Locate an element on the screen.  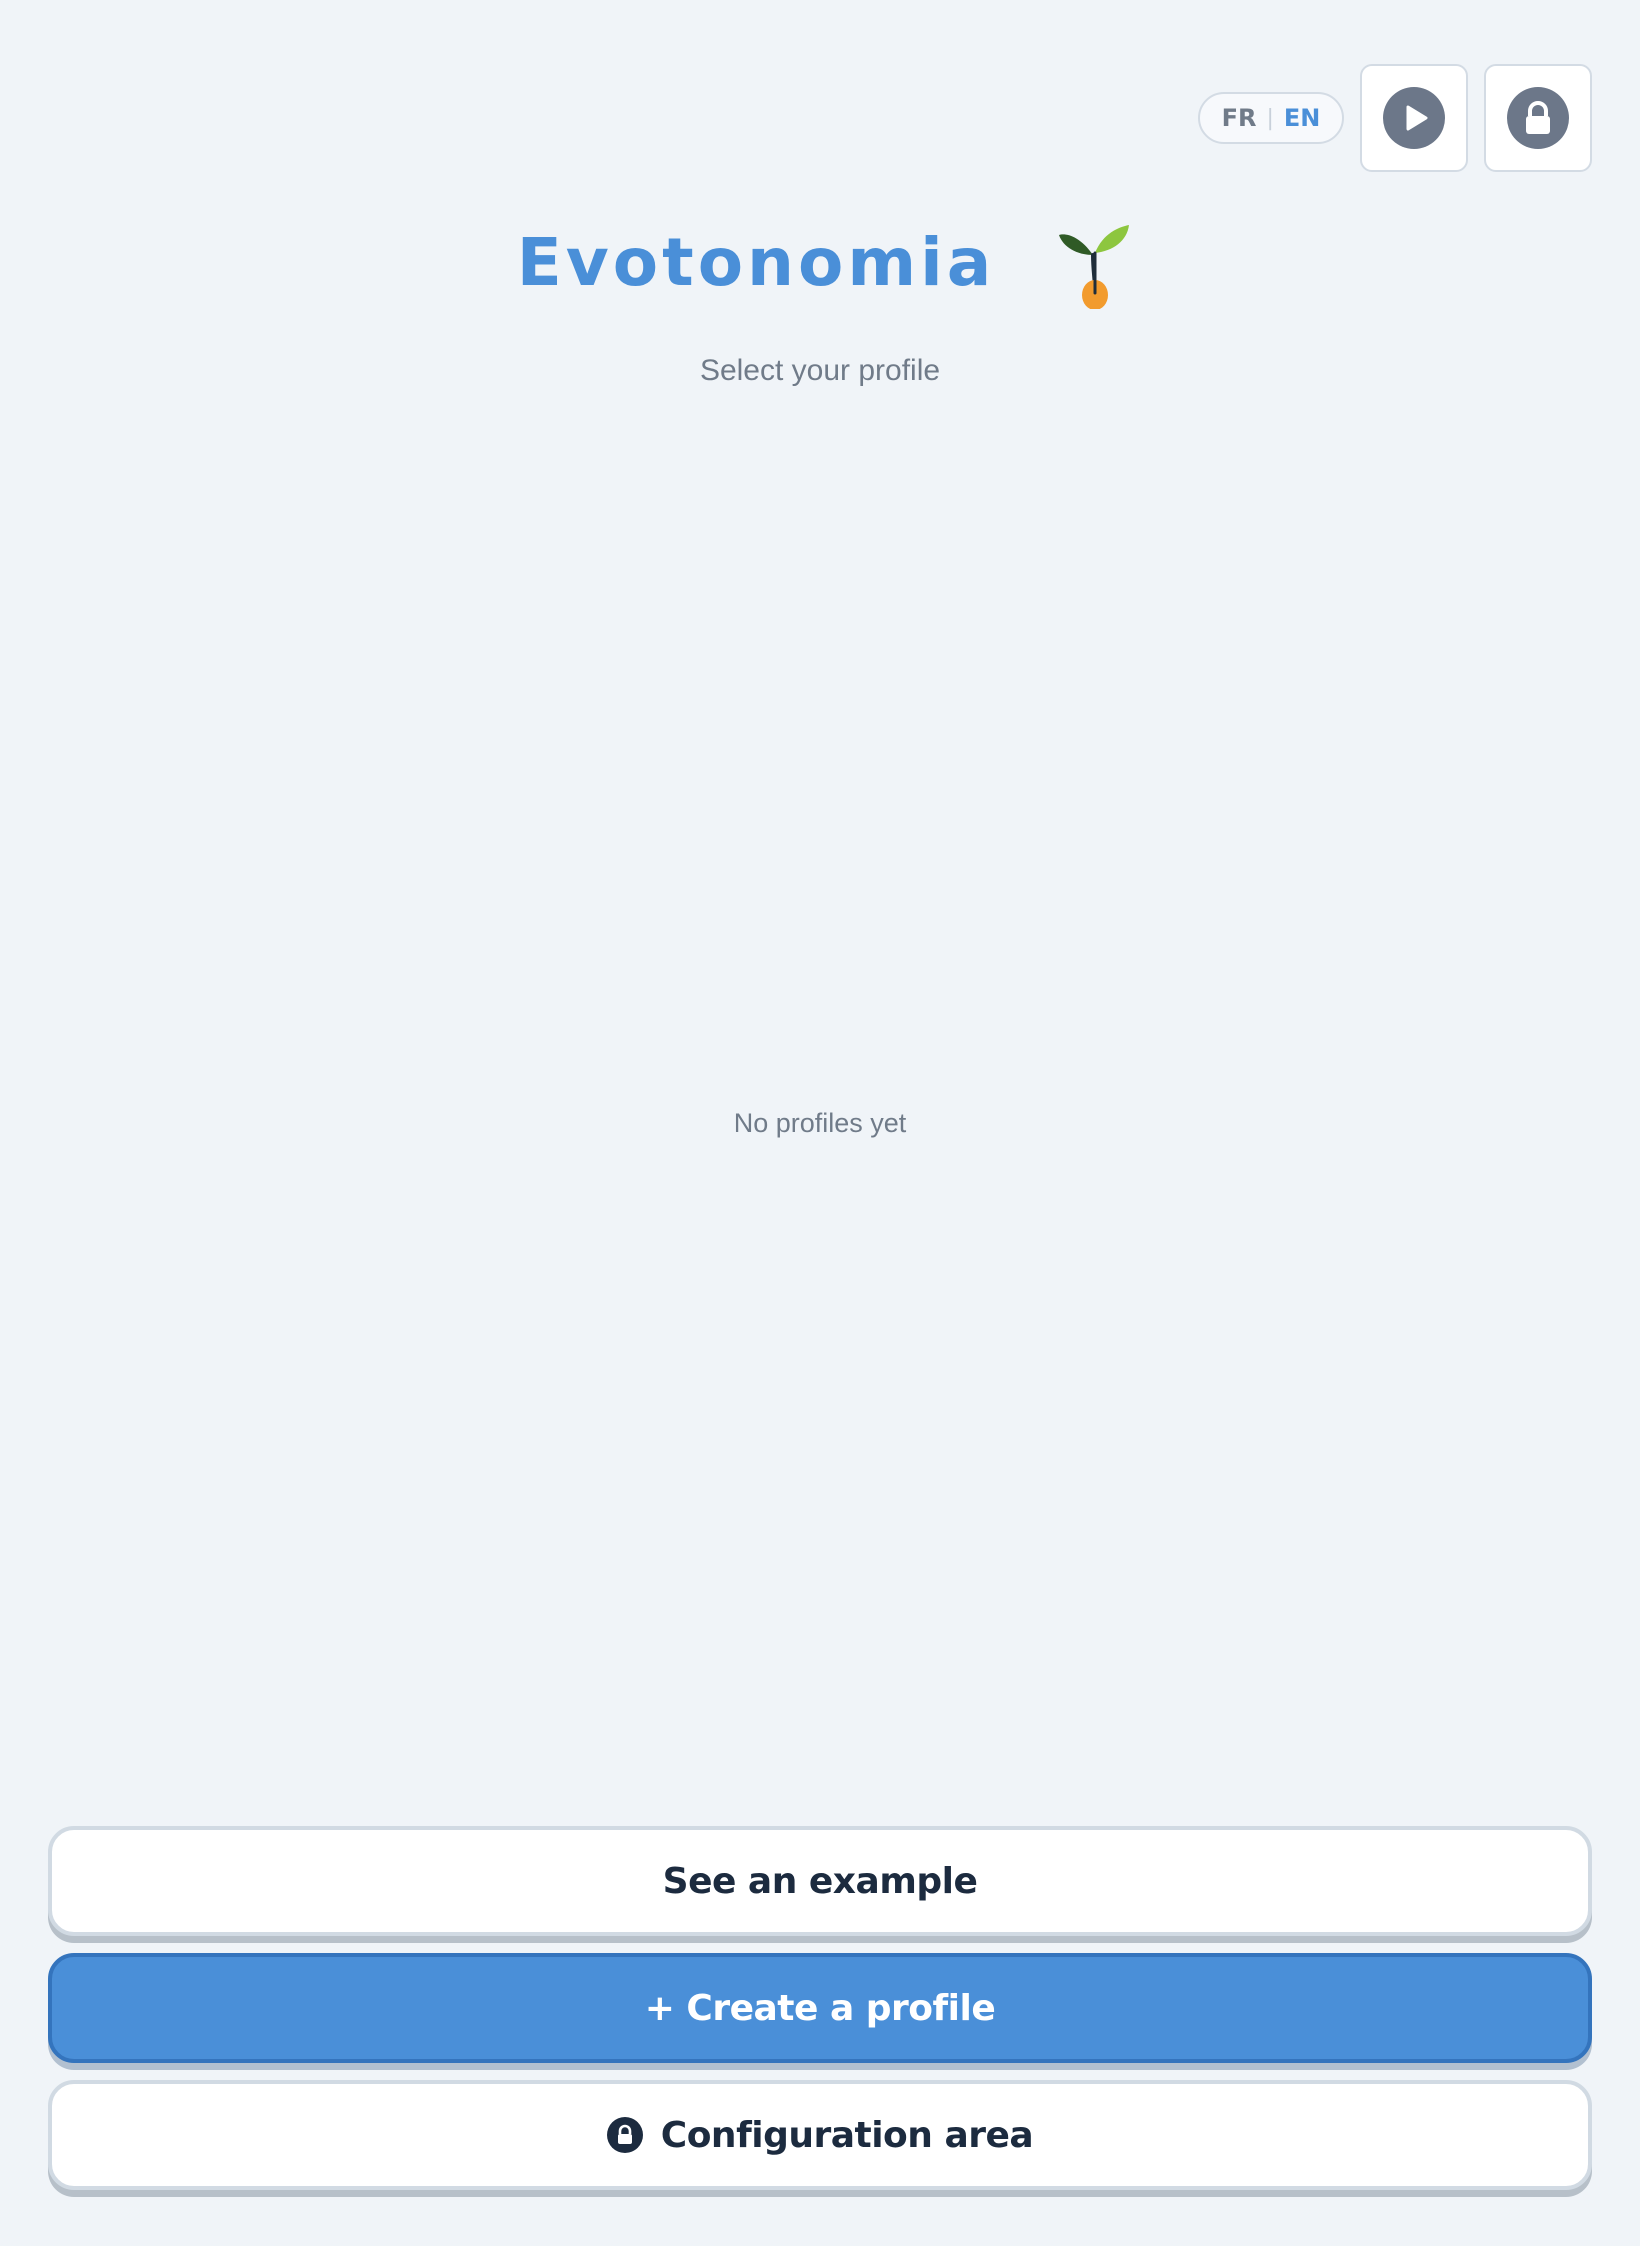
sprout-icon is located at coordinates (1094, 267).